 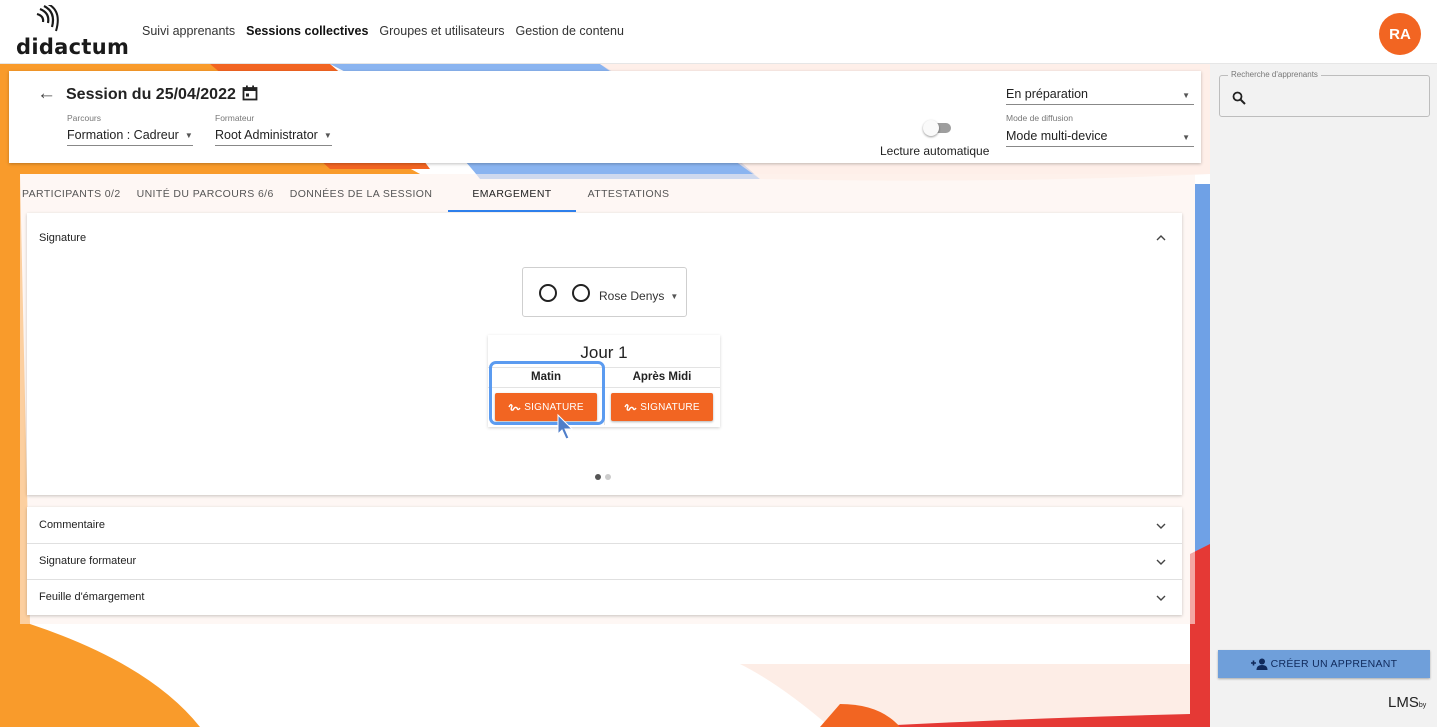 I want to click on afternoon-signature-label: SIGNATURE, so click(x=670, y=407).